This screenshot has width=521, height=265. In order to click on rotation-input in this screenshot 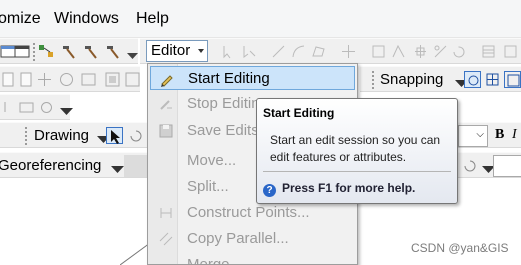, I will do `click(507, 166)`.